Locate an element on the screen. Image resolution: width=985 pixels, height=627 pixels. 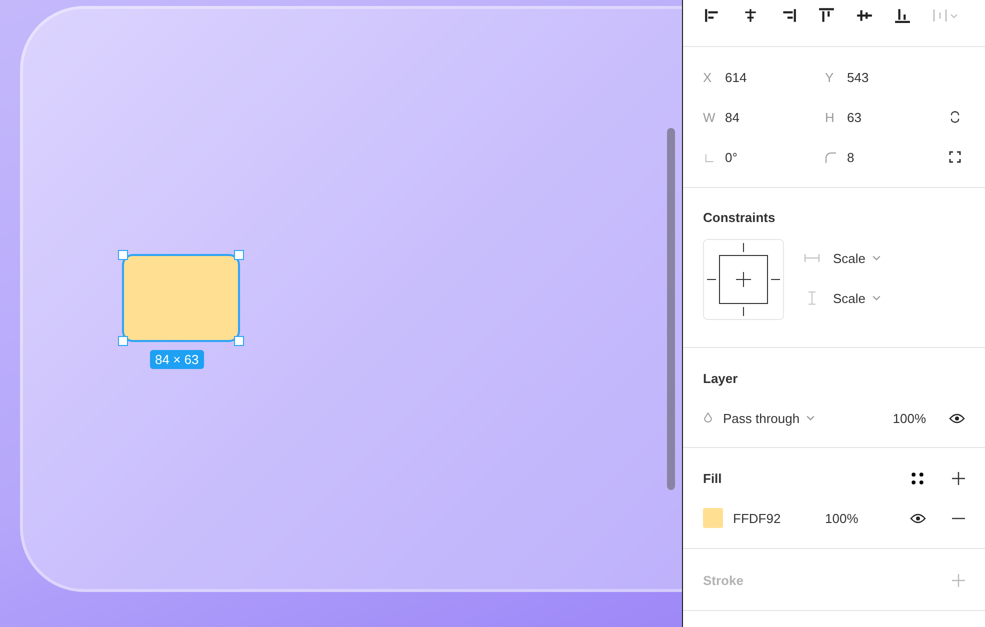
color-swatch is located at coordinates (713, 518).